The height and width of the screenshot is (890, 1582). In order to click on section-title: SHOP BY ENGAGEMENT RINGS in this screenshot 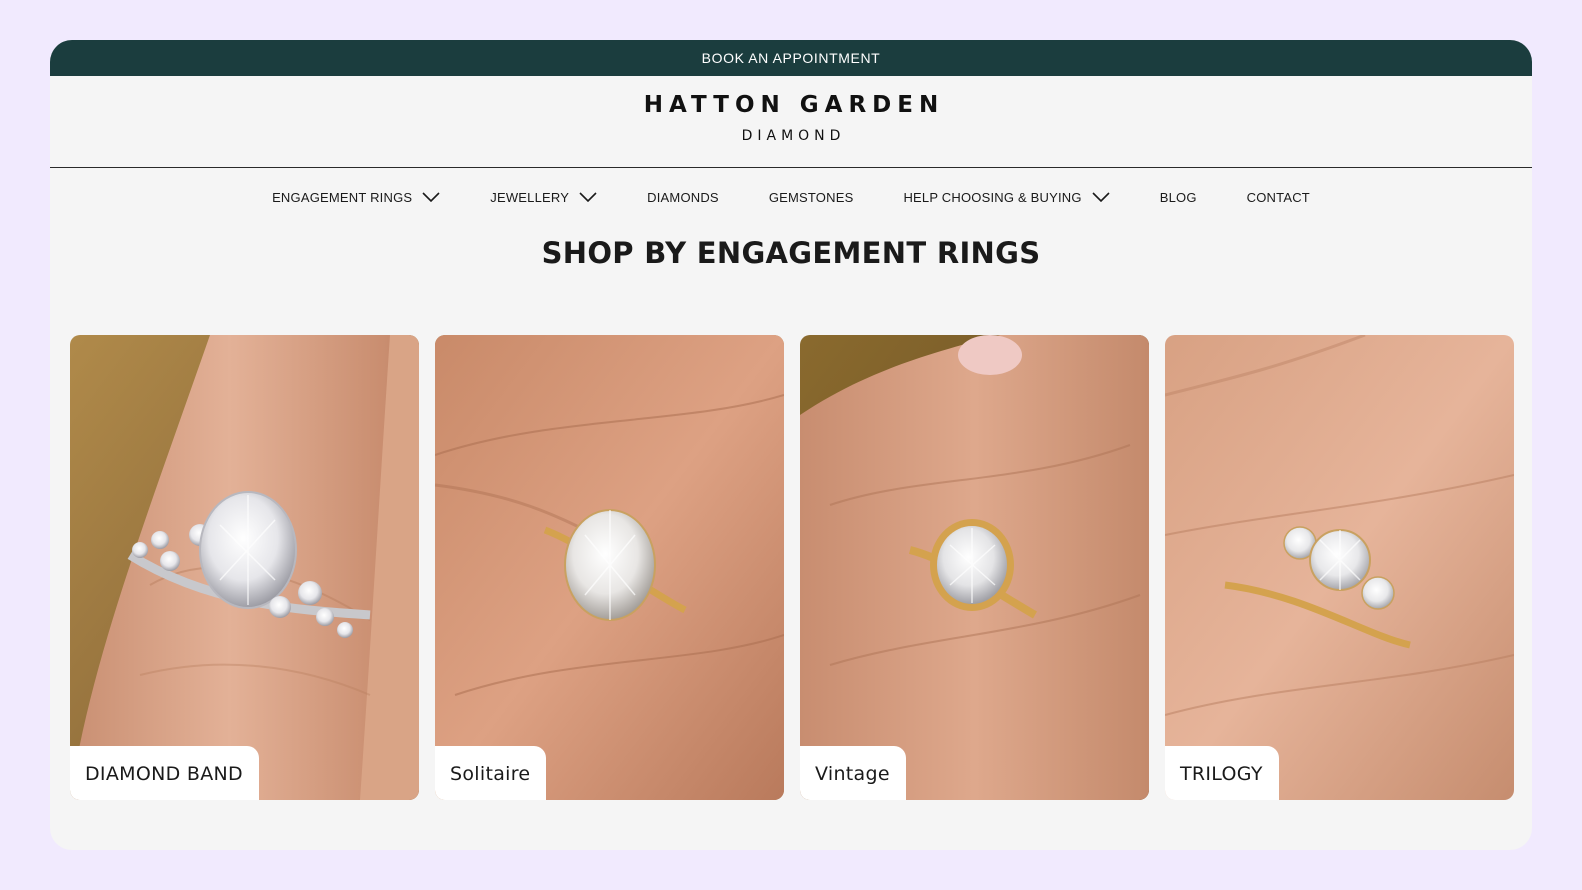, I will do `click(791, 253)`.